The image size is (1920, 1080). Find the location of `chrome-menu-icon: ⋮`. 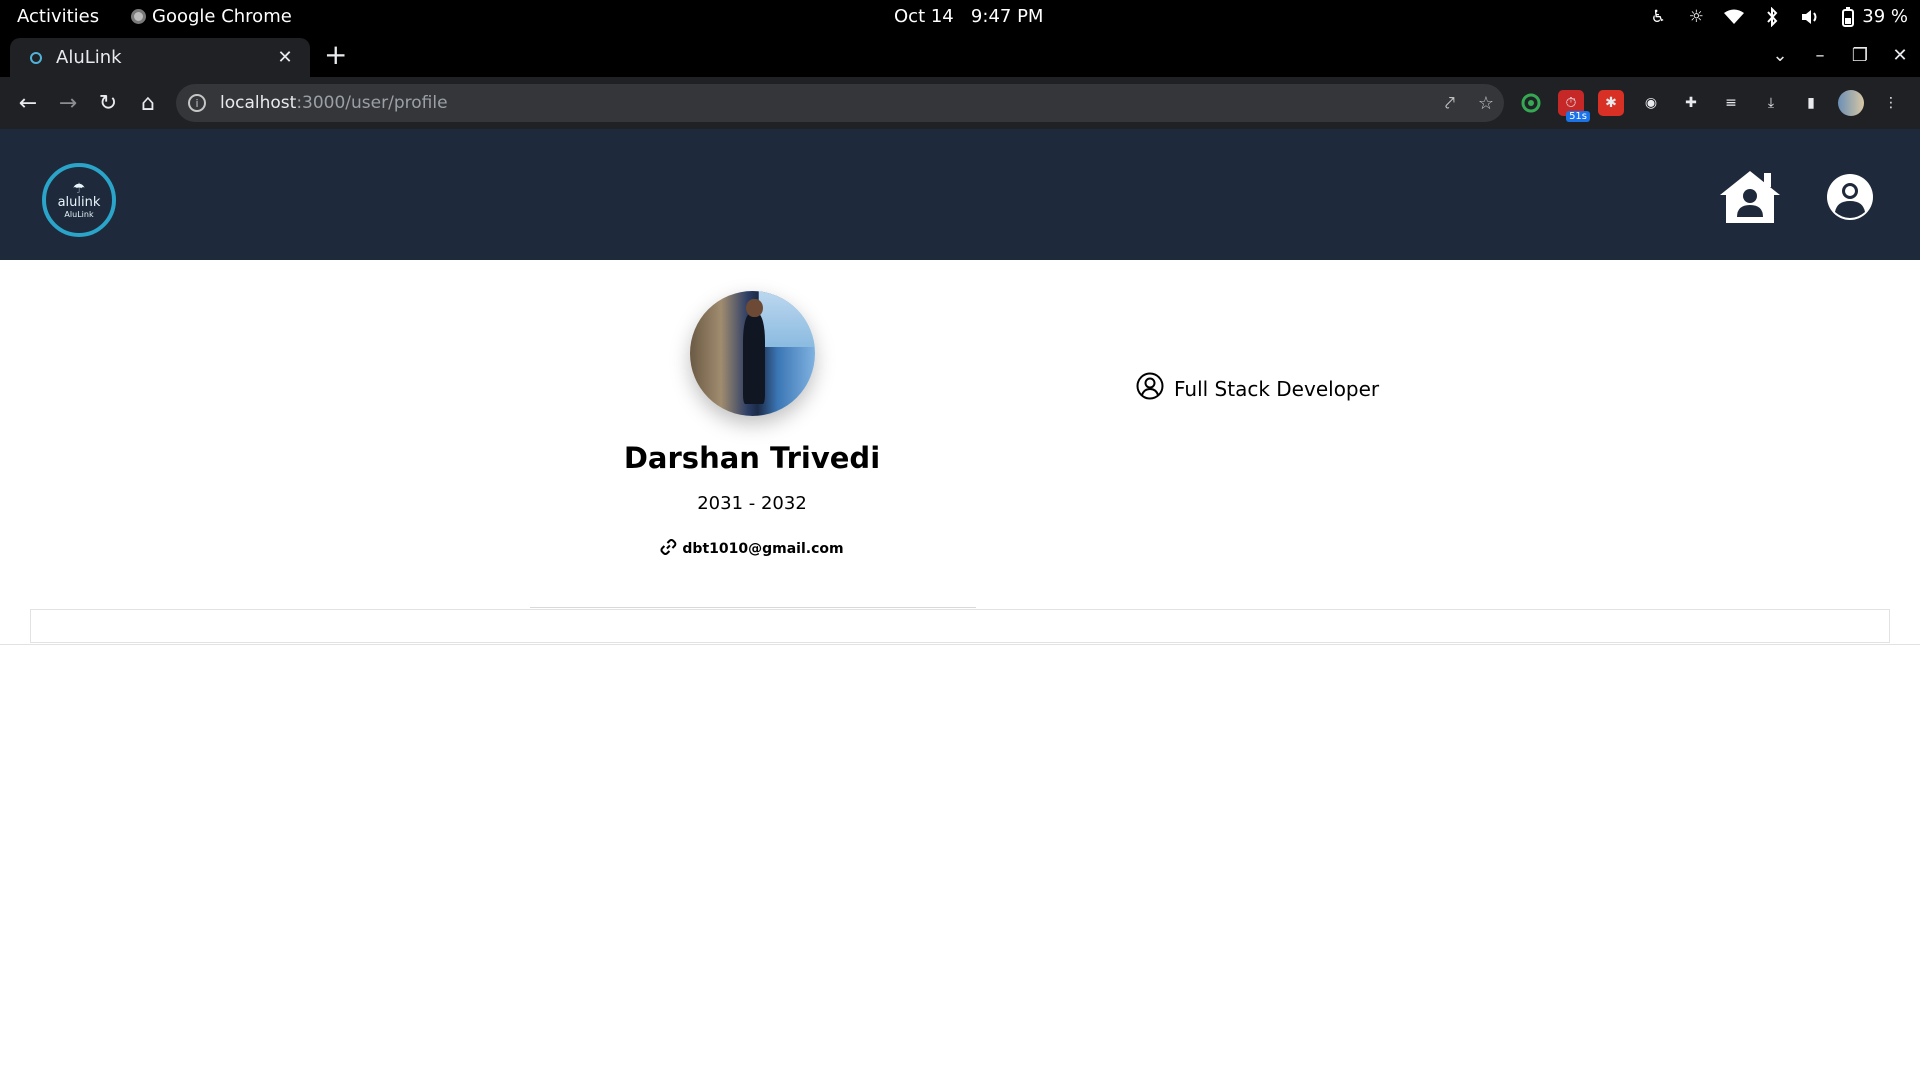

chrome-menu-icon: ⋮ is located at coordinates (1891, 103).